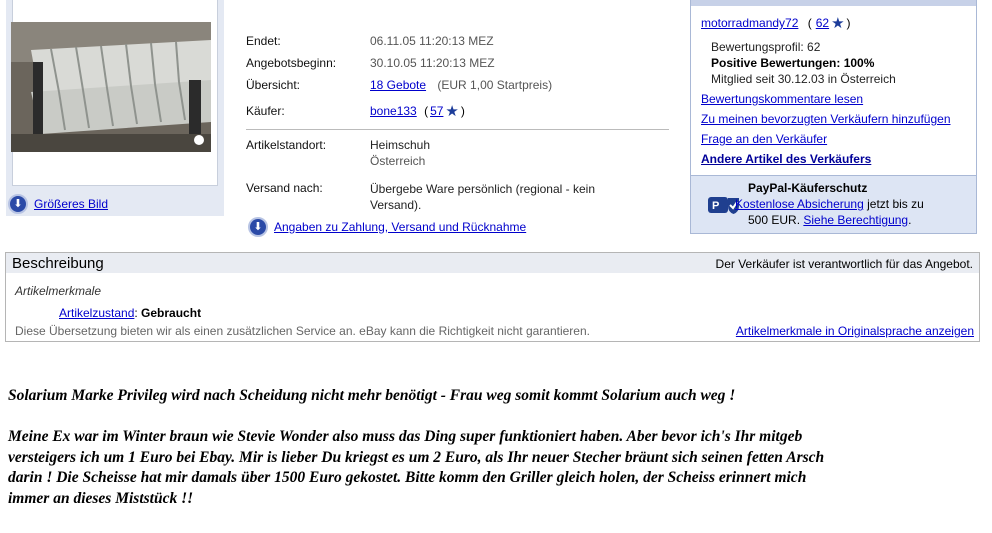 This screenshot has width=992, height=533. I want to click on location-label: Artikelstandort:, so click(286, 145).